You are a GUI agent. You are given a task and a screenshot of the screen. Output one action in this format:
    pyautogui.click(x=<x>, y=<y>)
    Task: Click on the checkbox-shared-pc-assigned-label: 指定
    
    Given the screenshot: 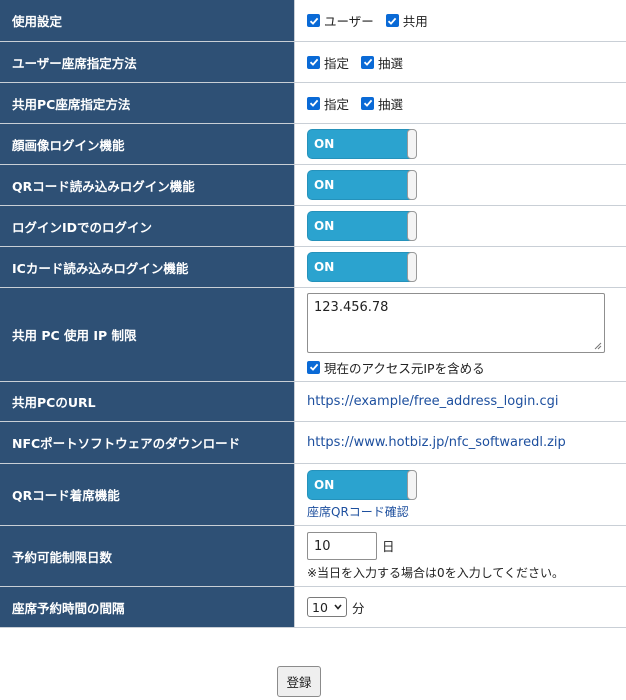 What is the action you would take?
    pyautogui.click(x=337, y=104)
    